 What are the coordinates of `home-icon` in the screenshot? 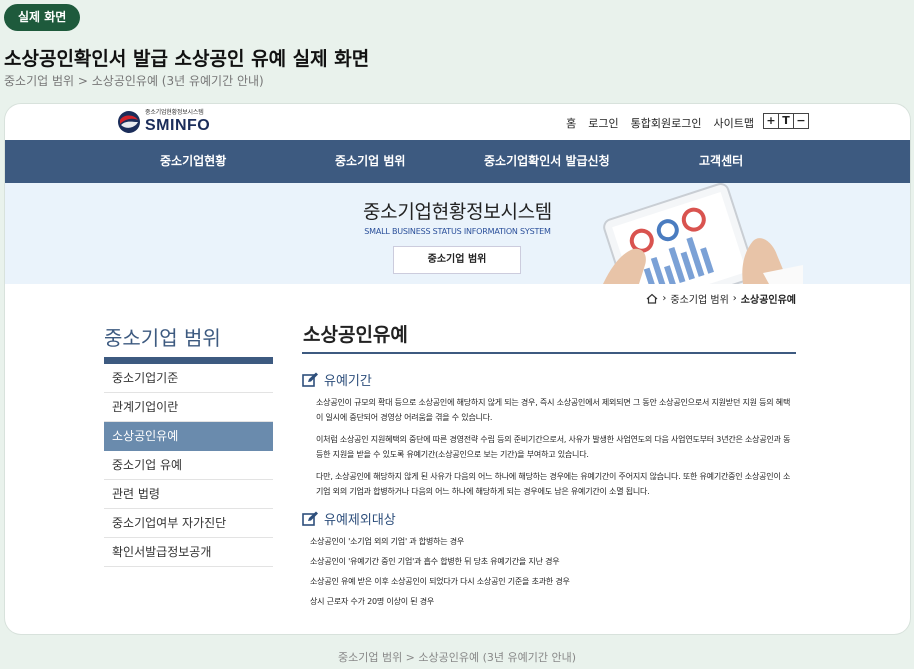 It's located at (652, 298).